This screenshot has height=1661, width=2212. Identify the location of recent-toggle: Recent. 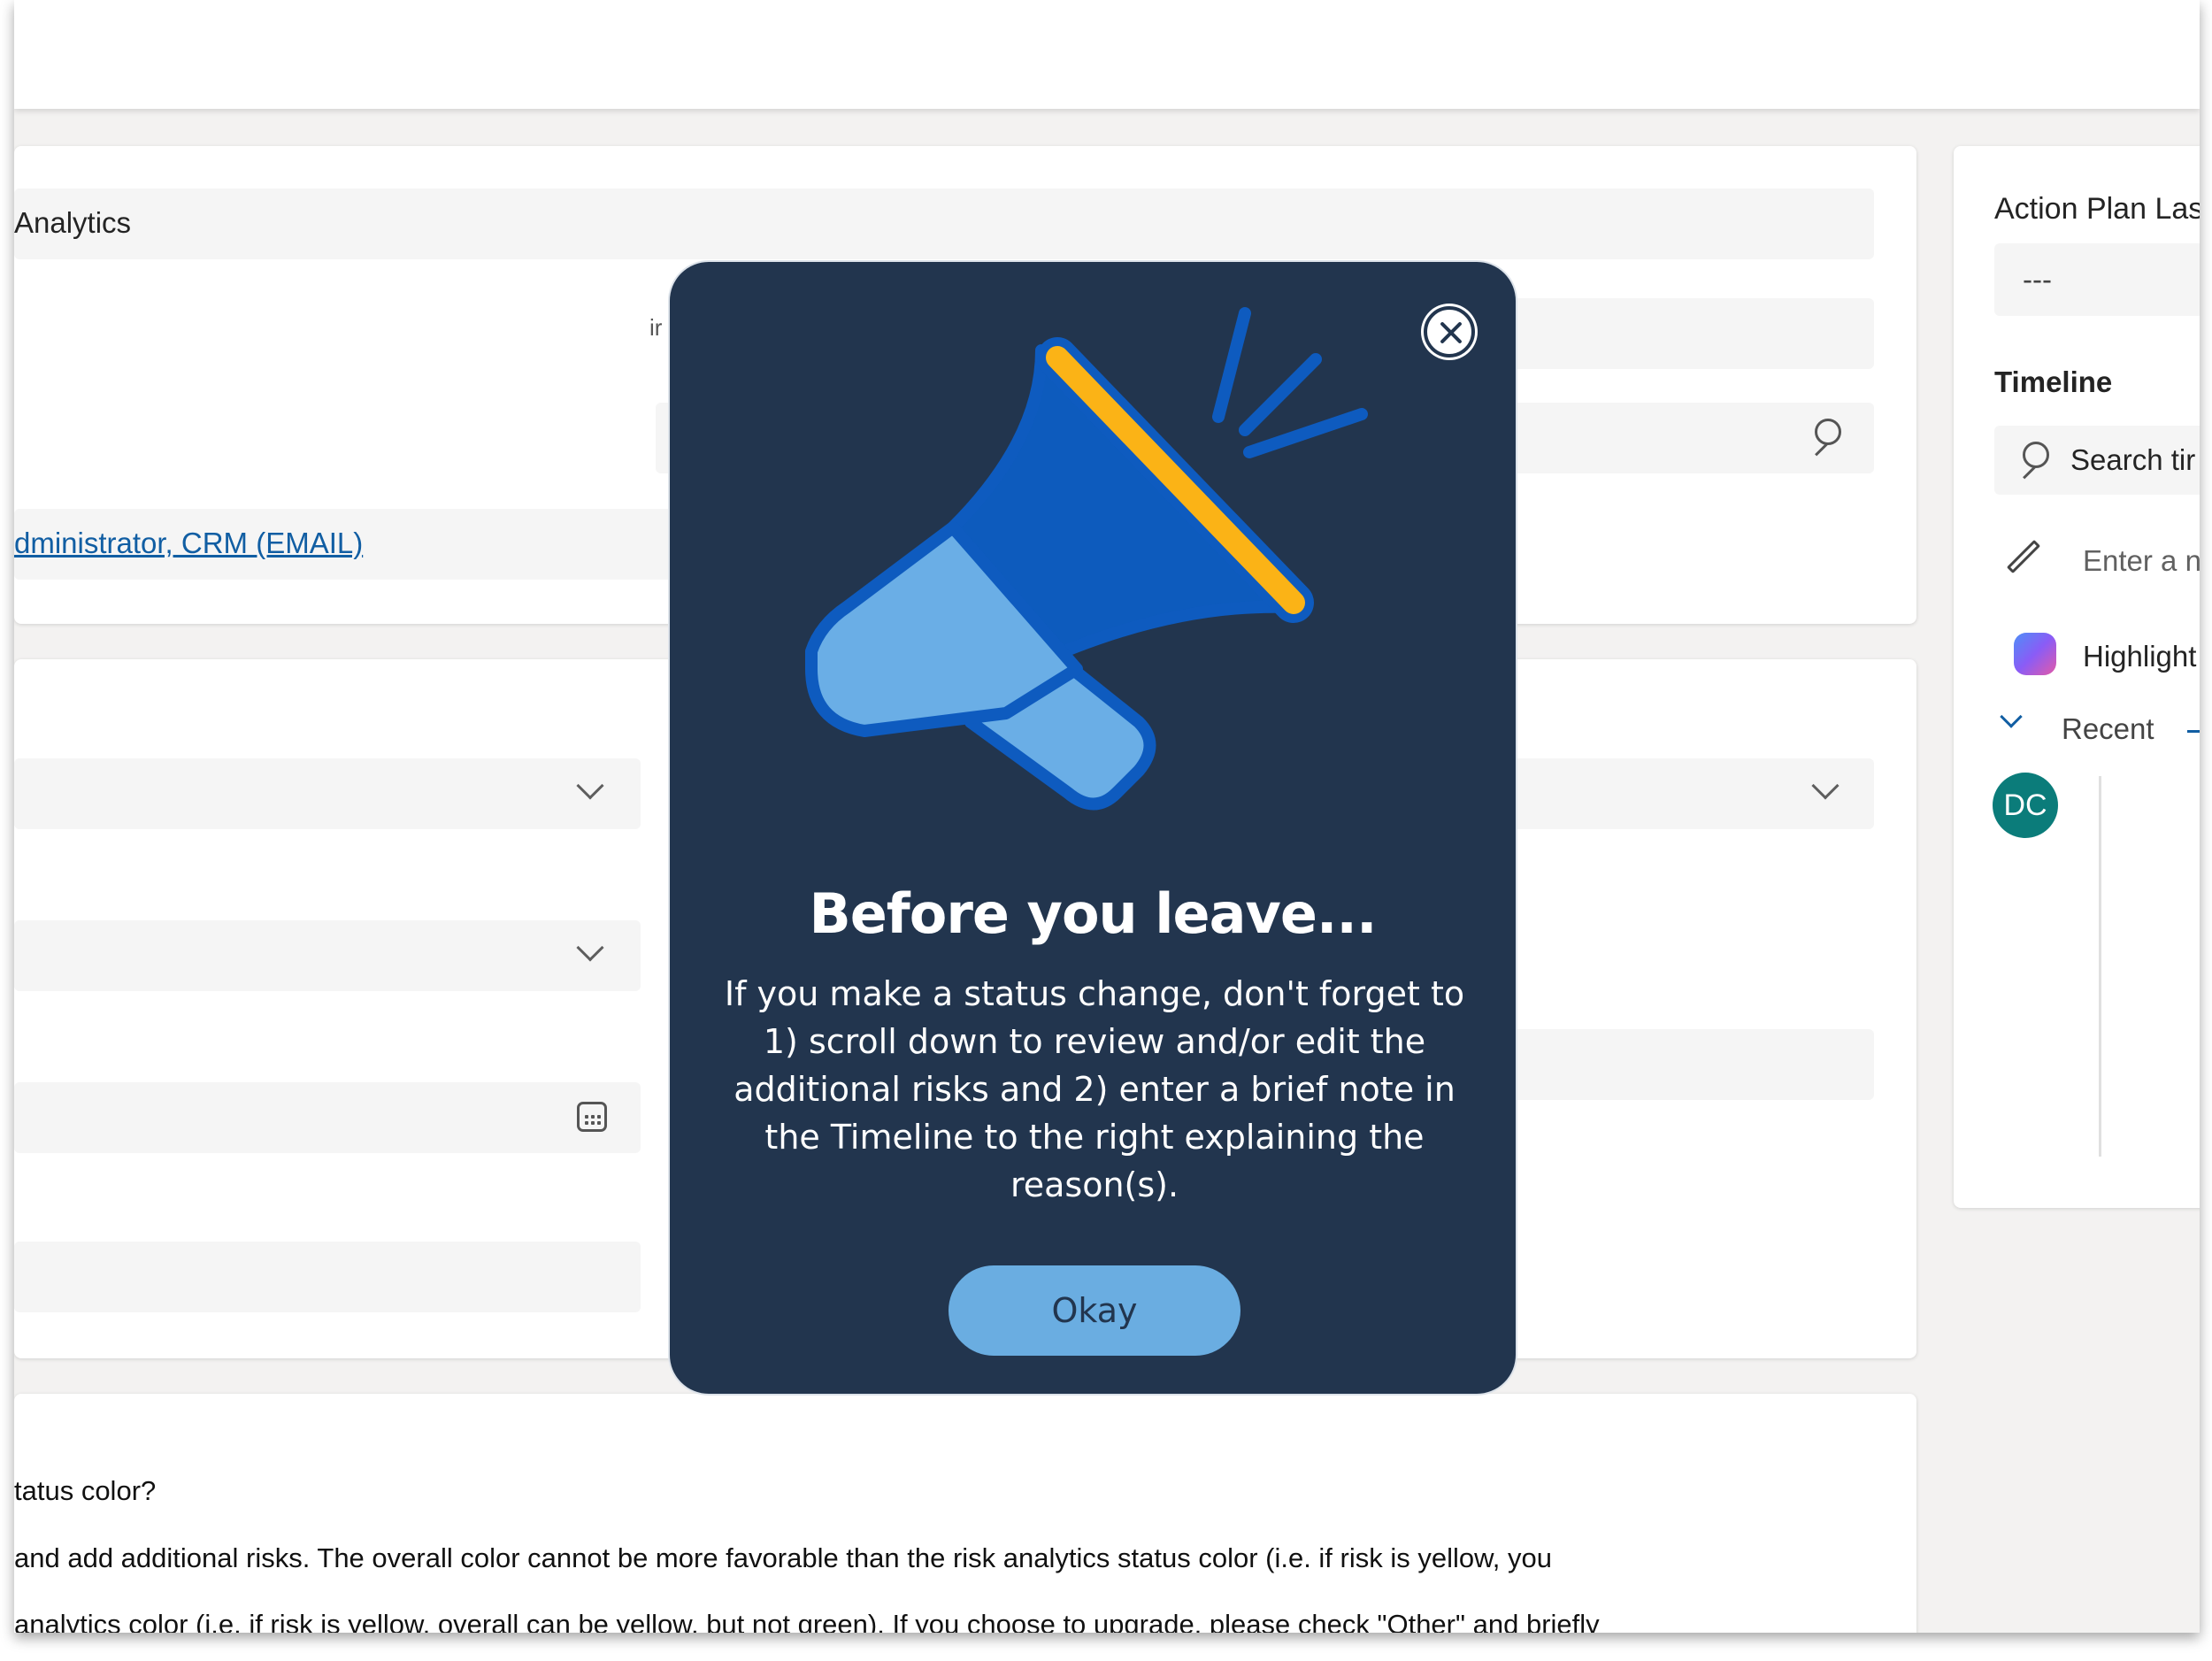
(2097, 730).